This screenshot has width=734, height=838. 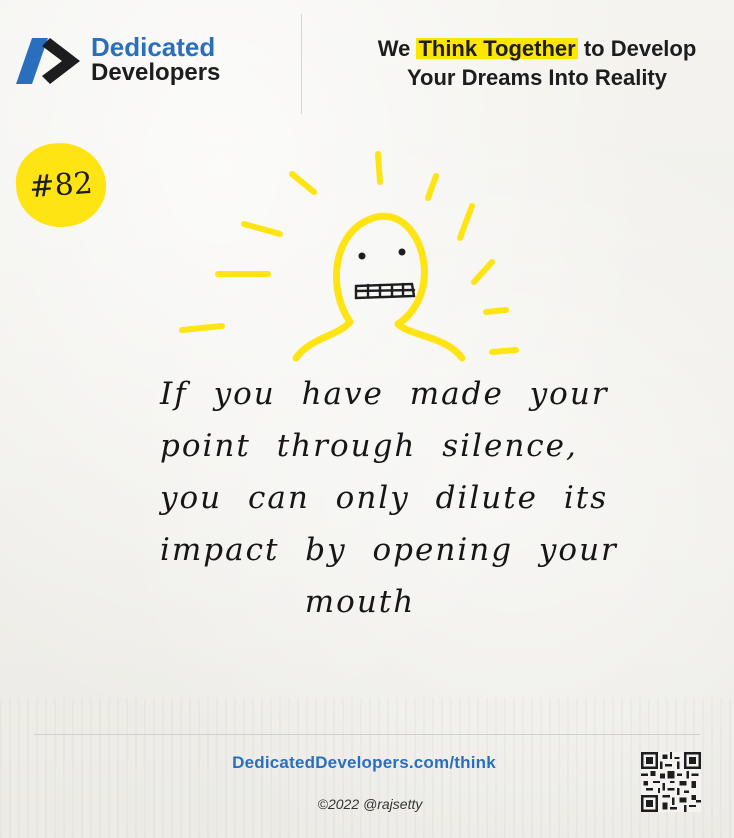 What do you see at coordinates (301, 64) in the screenshot?
I see `header-divider` at bounding box center [301, 64].